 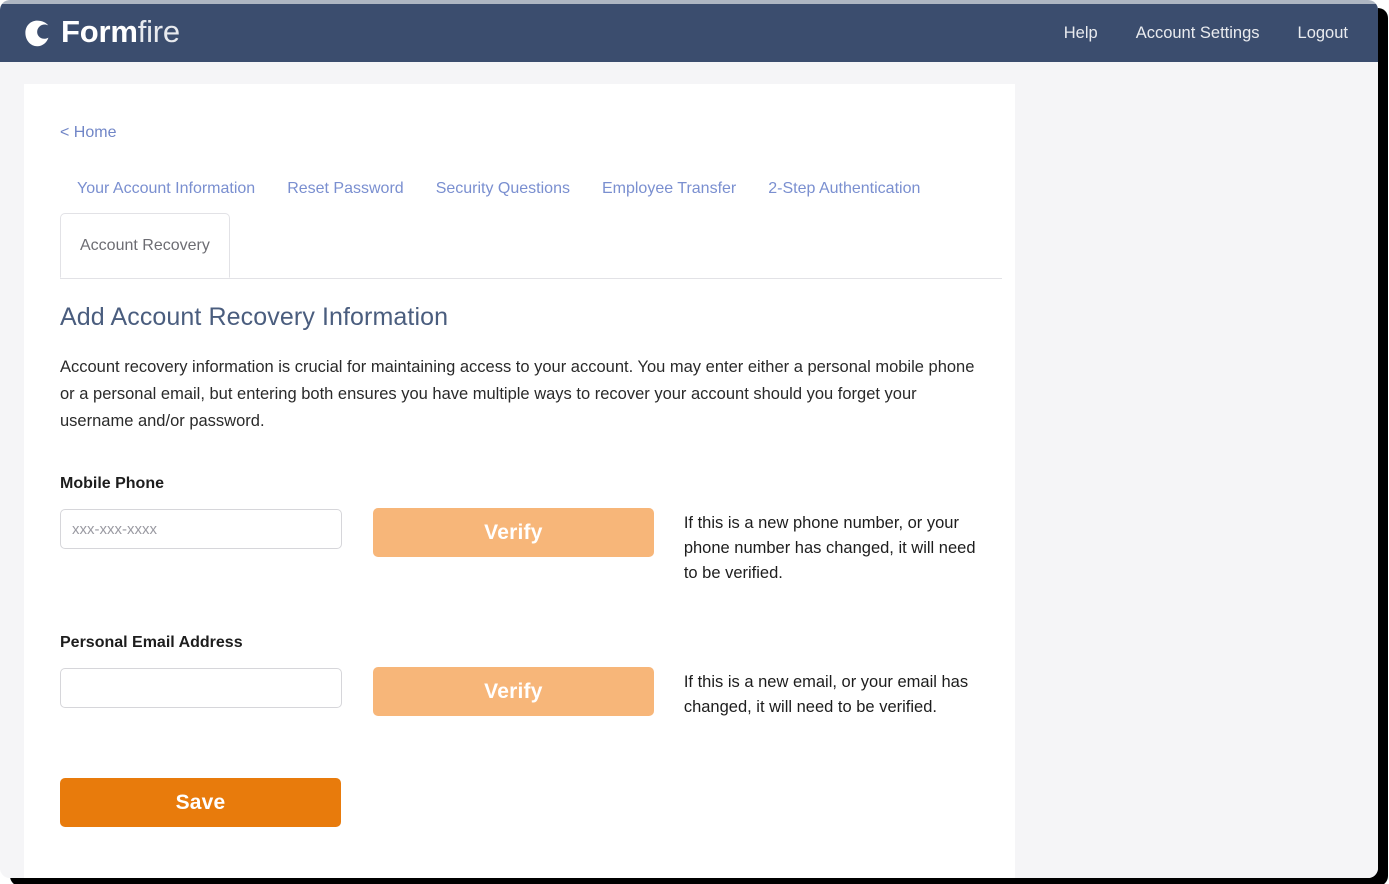 What do you see at coordinates (1081, 33) in the screenshot?
I see `nav-help: Help` at bounding box center [1081, 33].